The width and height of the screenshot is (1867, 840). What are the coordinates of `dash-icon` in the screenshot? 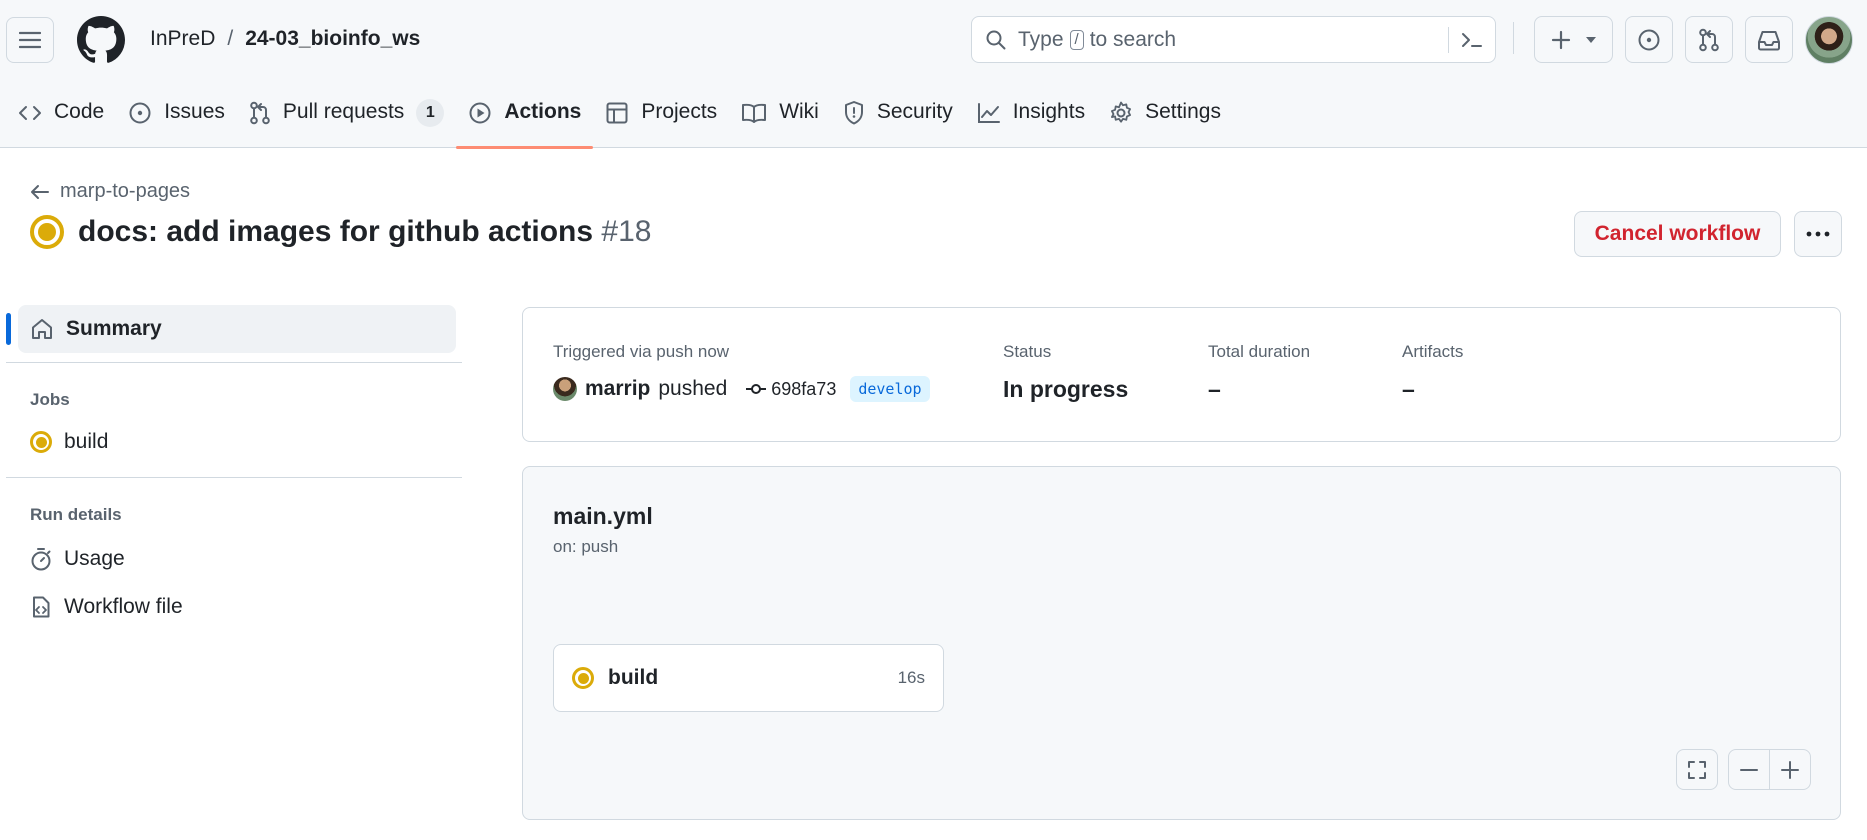 It's located at (1749, 769).